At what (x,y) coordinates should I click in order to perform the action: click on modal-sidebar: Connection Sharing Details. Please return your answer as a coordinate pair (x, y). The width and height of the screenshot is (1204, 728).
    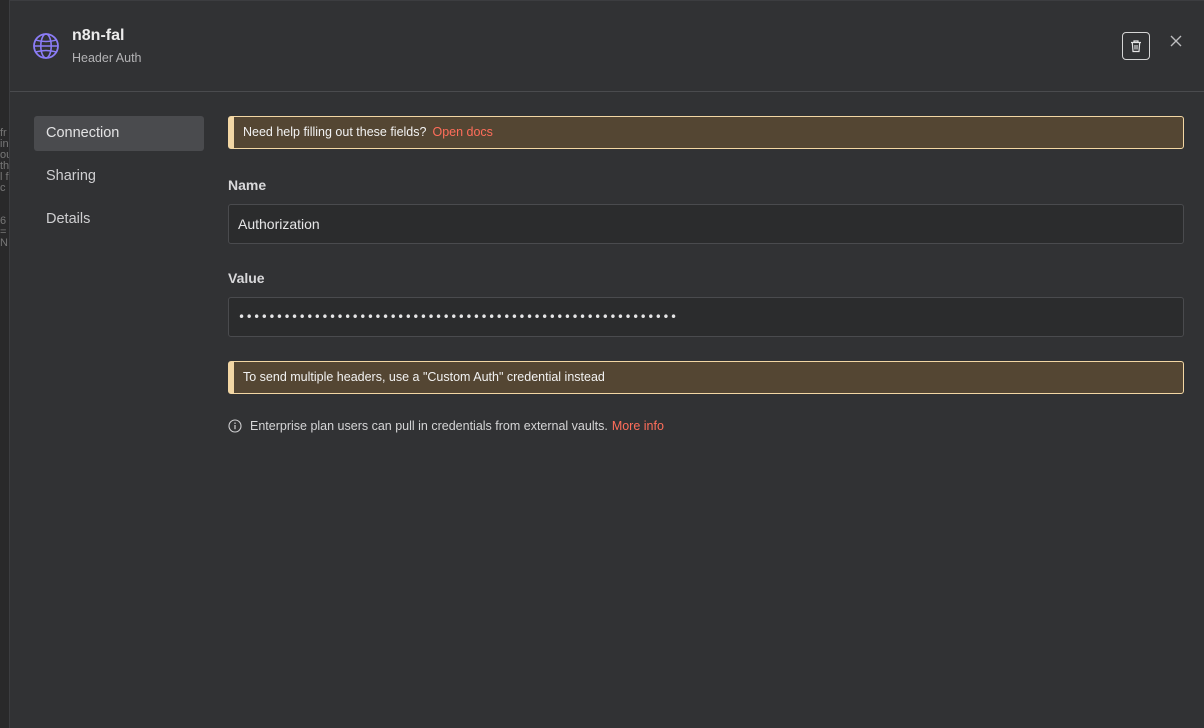
    Looking at the image, I should click on (119, 180).